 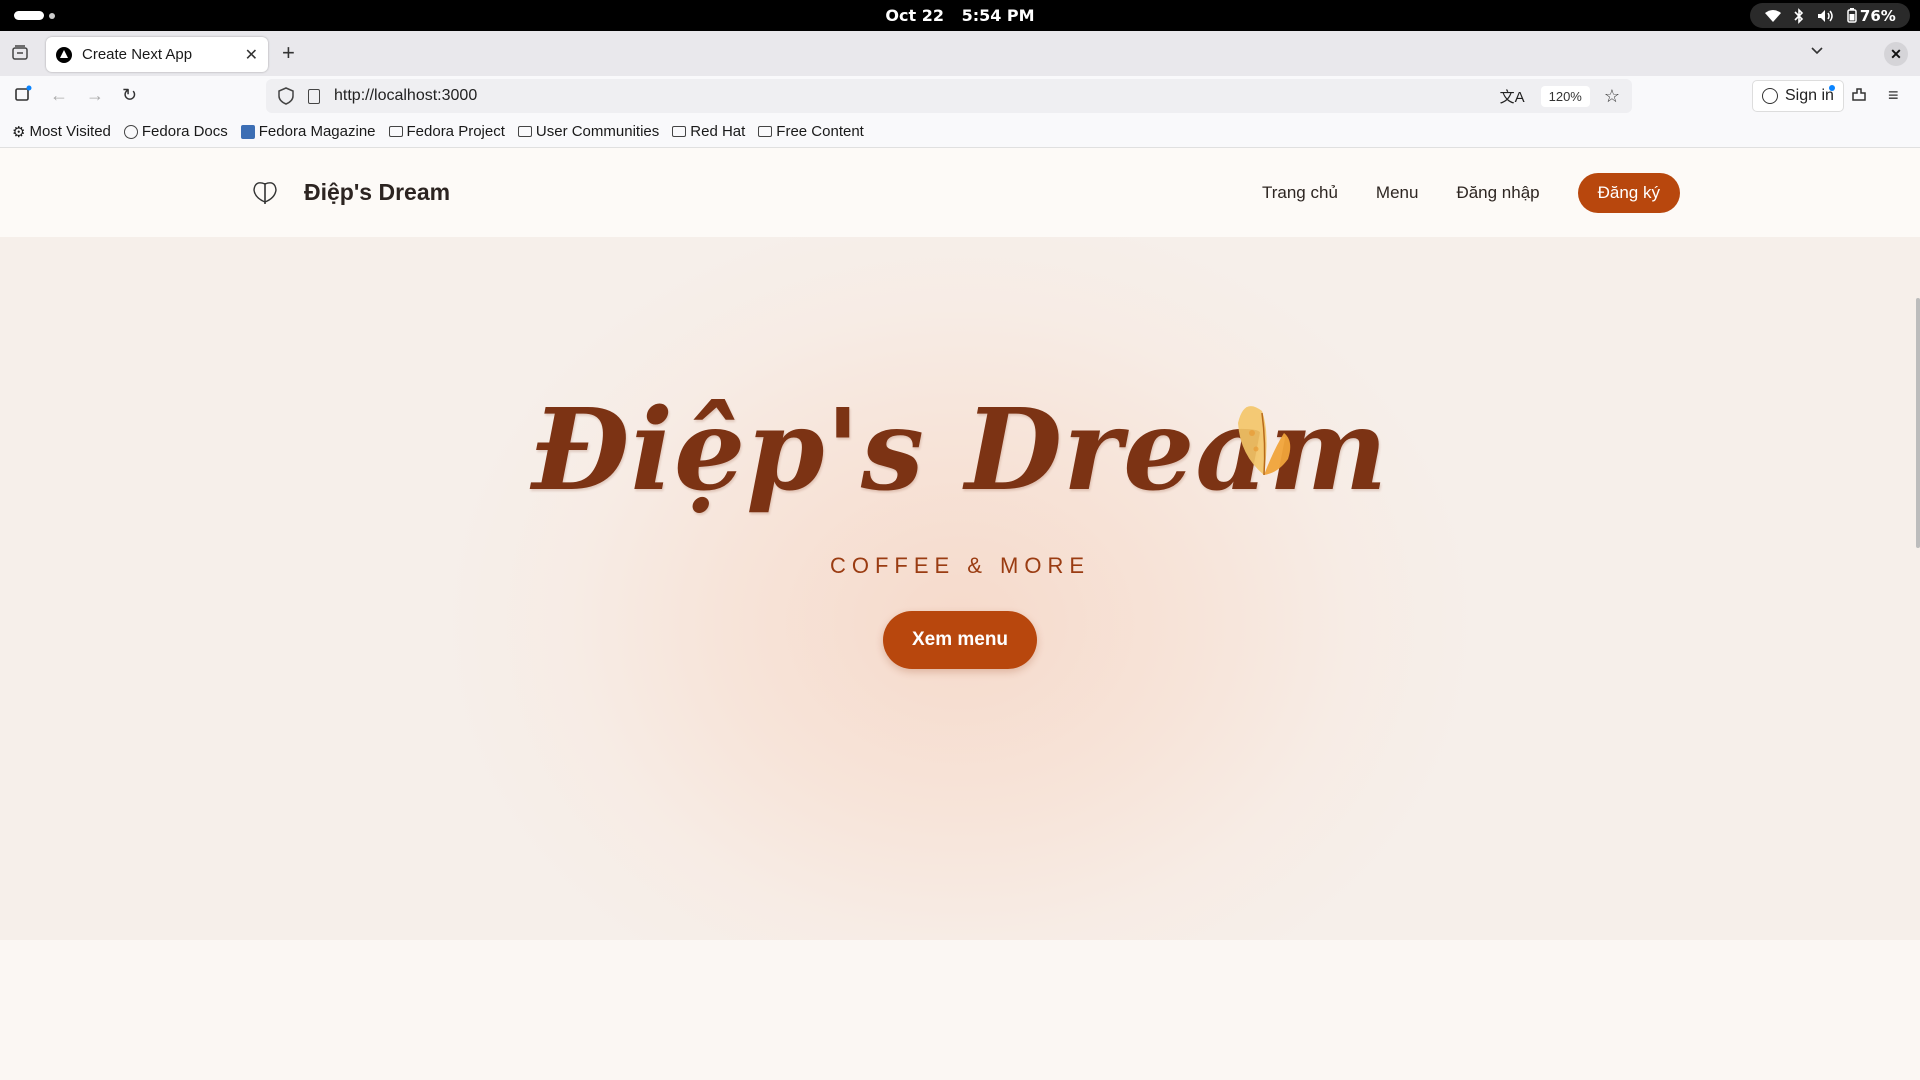 I want to click on zoom-level-button: 120%, so click(x=1565, y=96).